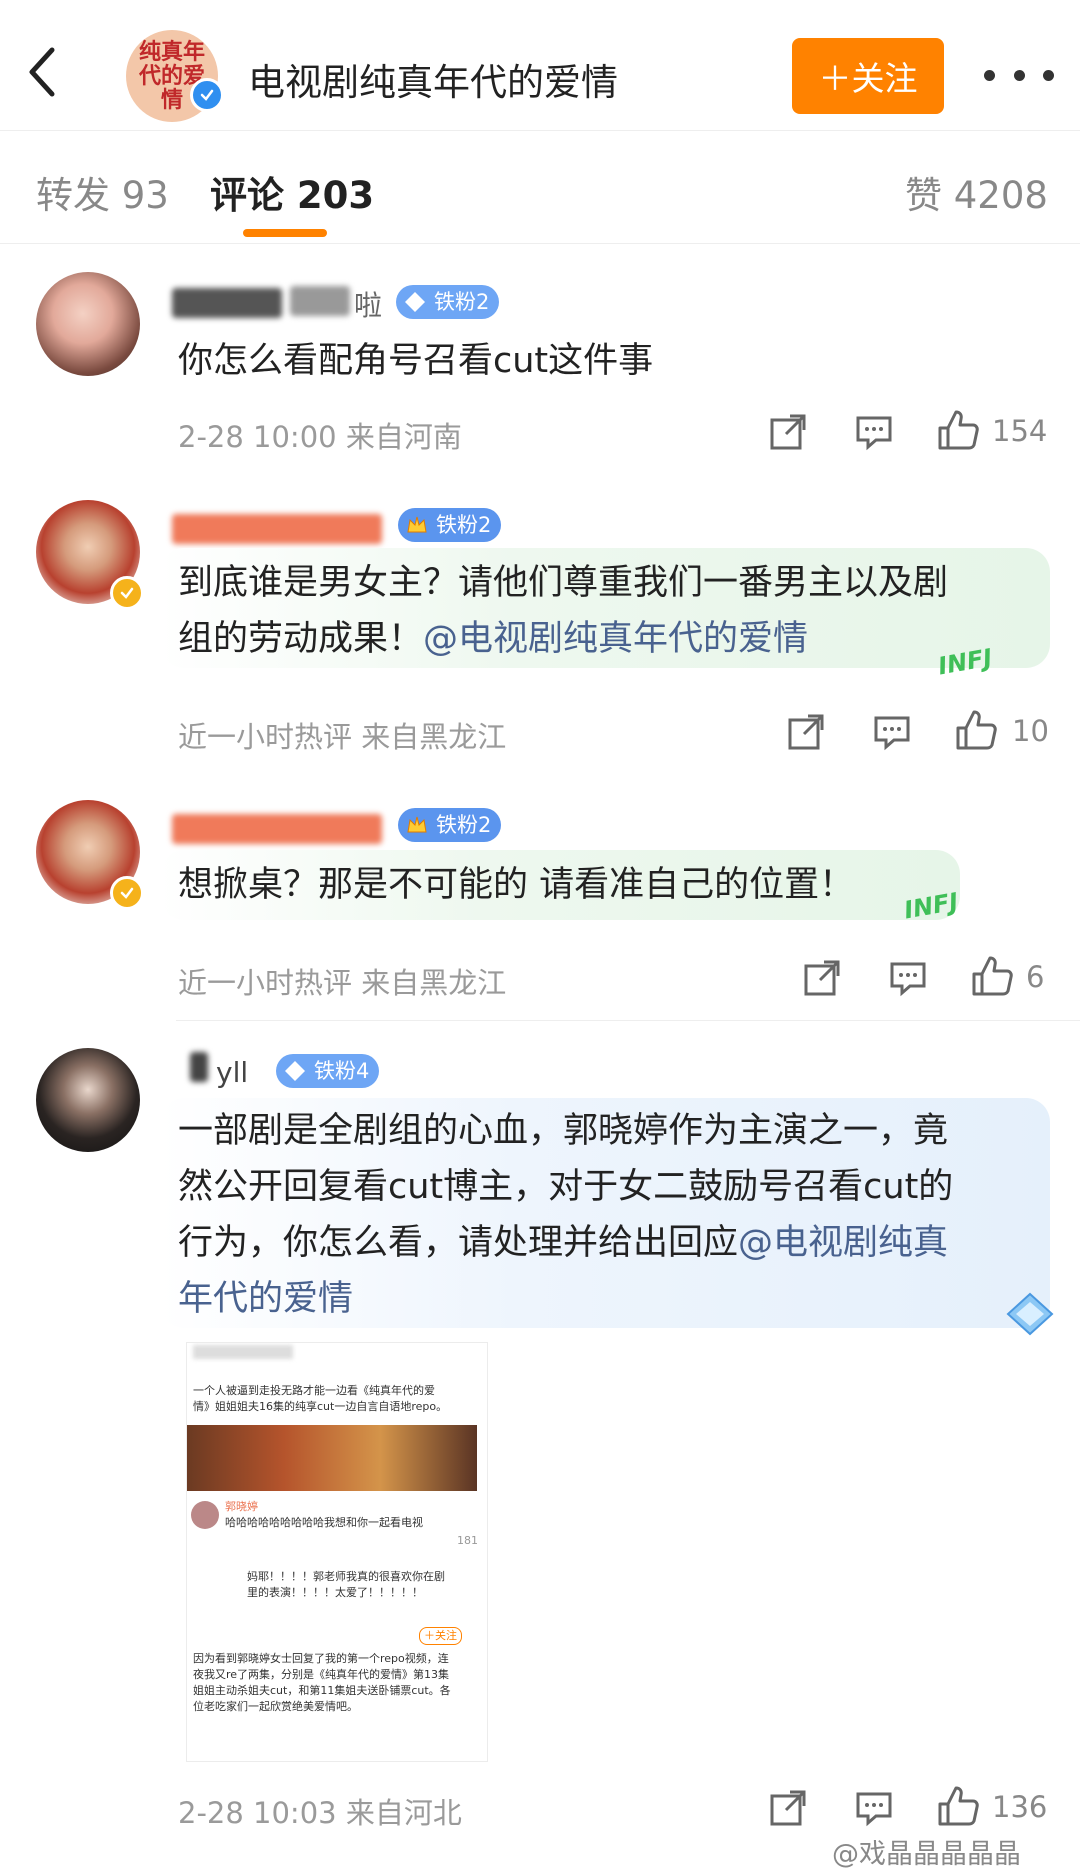  I want to click on reply-like-count: 181, so click(467, 1540).